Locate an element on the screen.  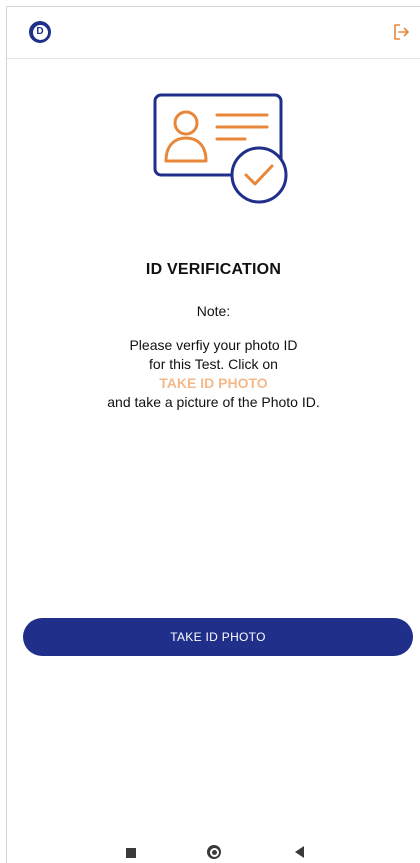
note-label: Note: is located at coordinates (213, 311).